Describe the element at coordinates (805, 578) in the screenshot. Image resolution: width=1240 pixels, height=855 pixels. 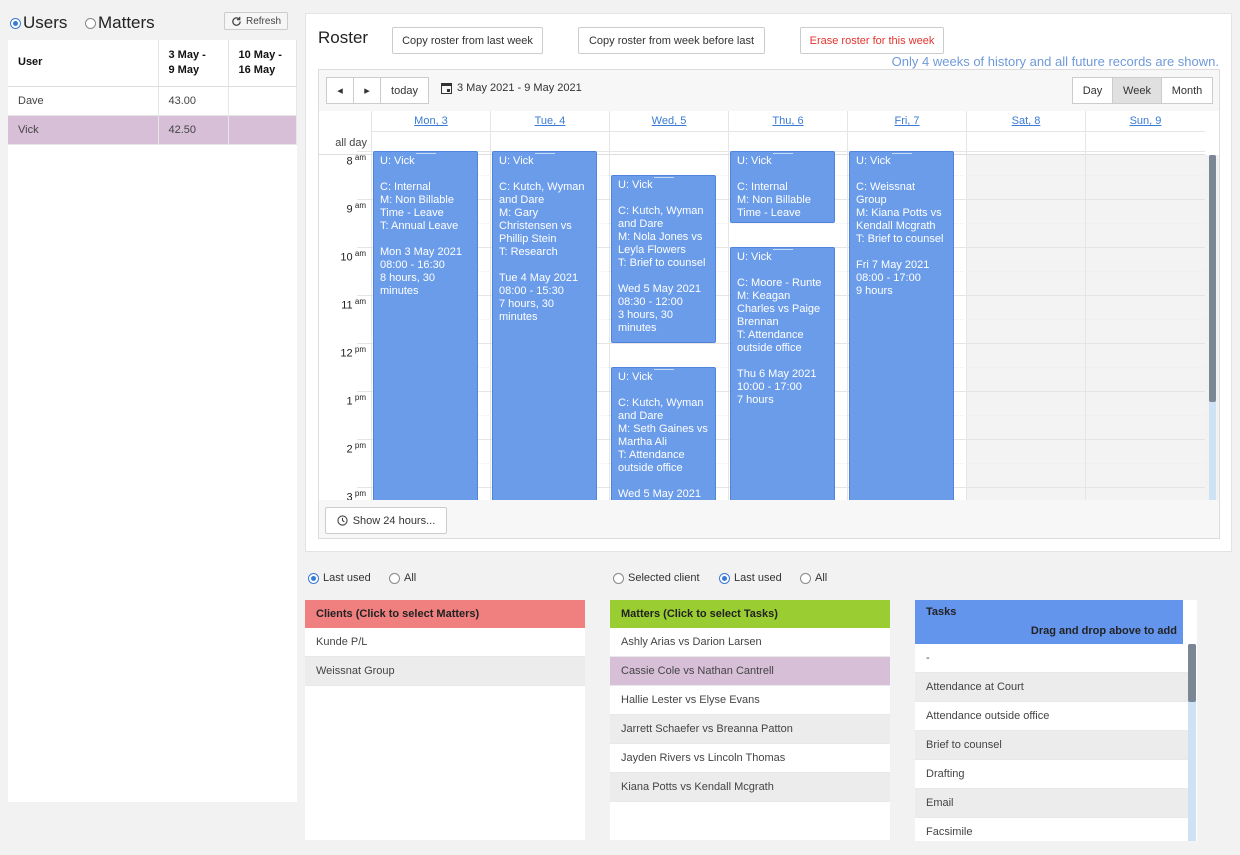
I see `matter-all-radio` at that location.